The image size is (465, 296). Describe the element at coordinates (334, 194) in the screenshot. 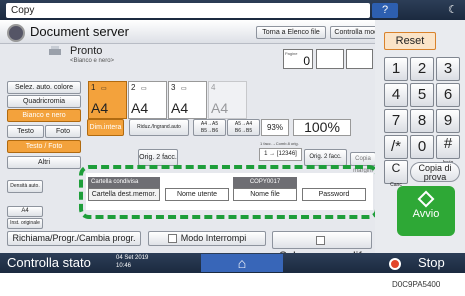

I see `password-button: Password` at that location.